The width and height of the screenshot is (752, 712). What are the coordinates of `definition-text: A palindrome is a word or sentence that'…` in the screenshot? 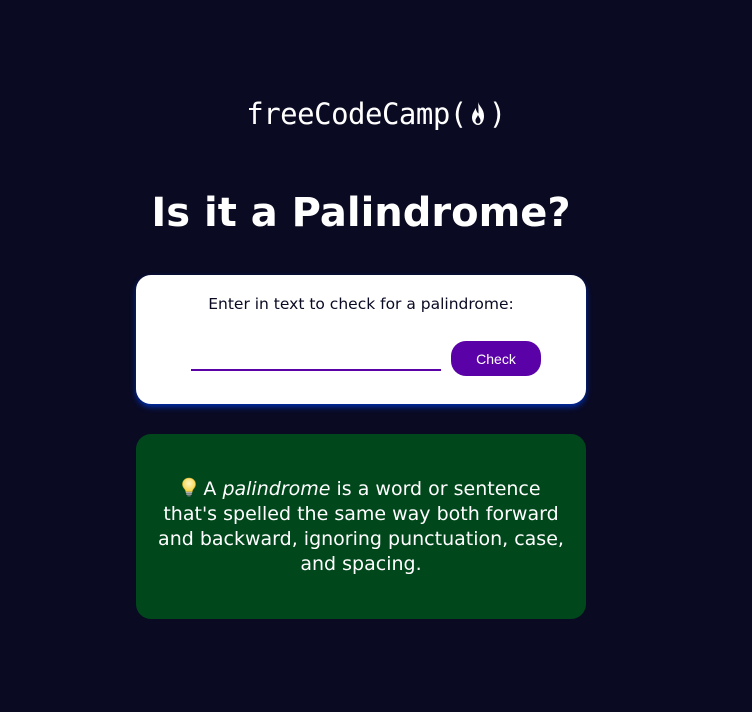 It's located at (361, 527).